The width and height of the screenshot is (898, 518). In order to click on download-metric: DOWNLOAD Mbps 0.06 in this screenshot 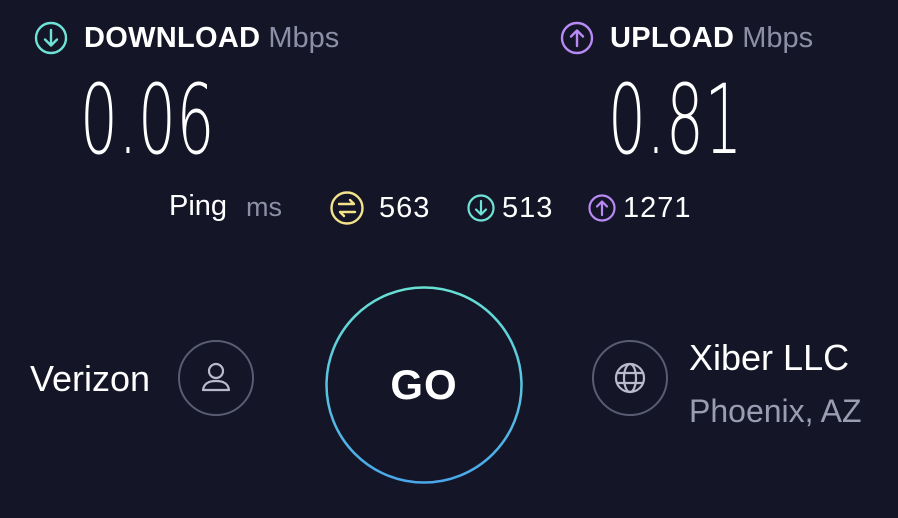, I will do `click(186, 93)`.